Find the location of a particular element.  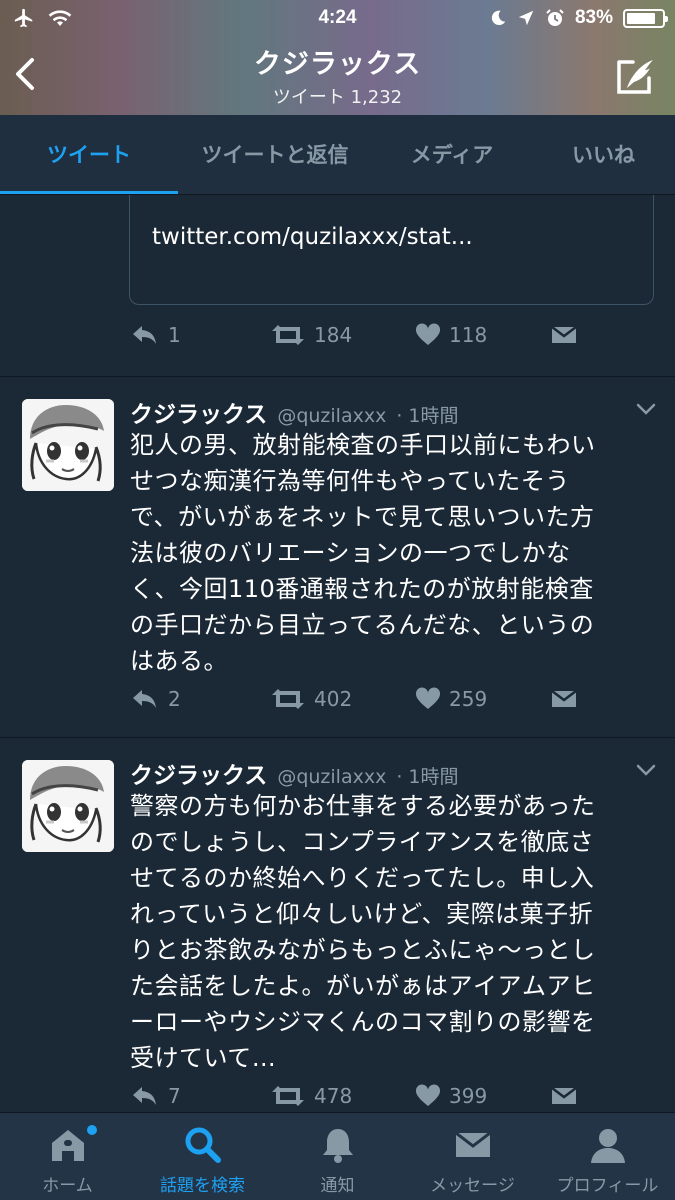

tweet-text-line: の手口だから目立ってるんだな、というの is located at coordinates (362, 625).